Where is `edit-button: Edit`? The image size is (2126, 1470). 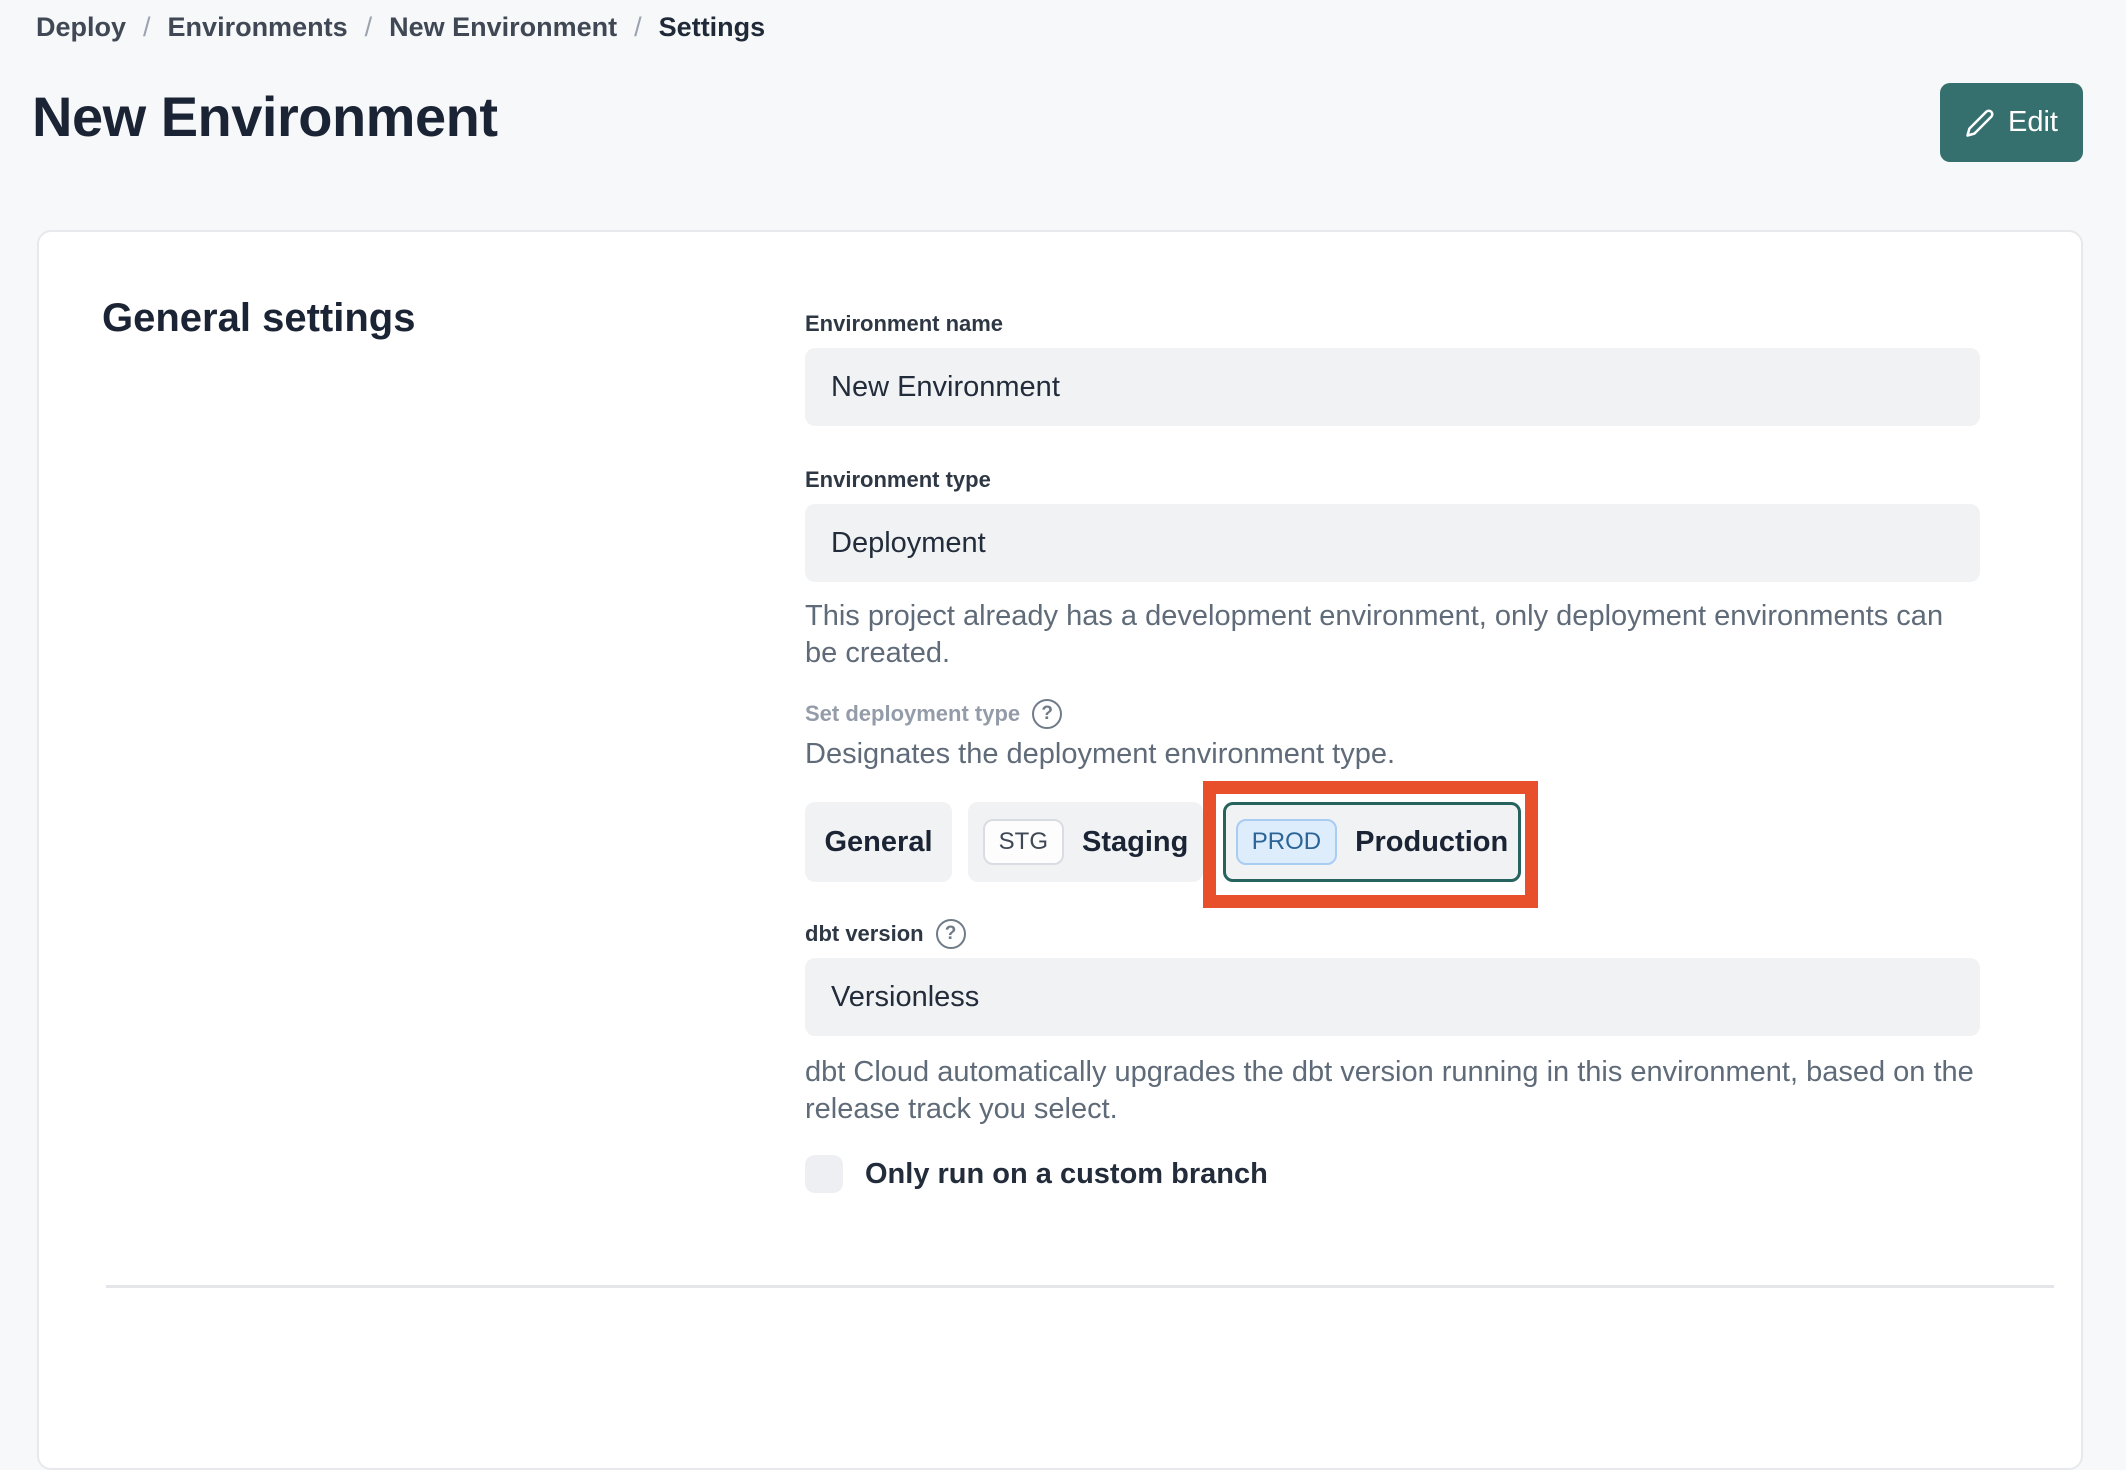
edit-button: Edit is located at coordinates (2011, 122).